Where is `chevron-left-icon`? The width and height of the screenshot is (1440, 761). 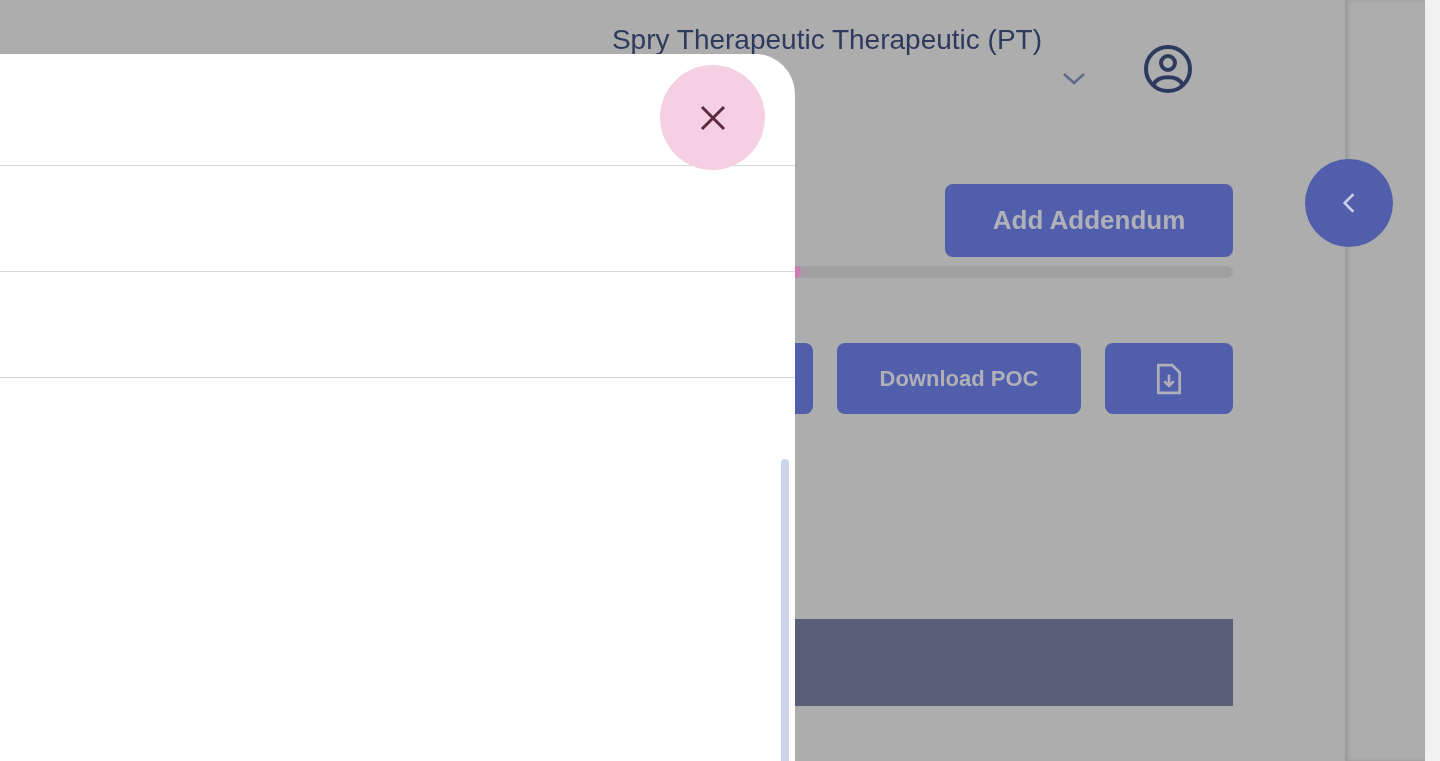
chevron-left-icon is located at coordinates (1349, 203).